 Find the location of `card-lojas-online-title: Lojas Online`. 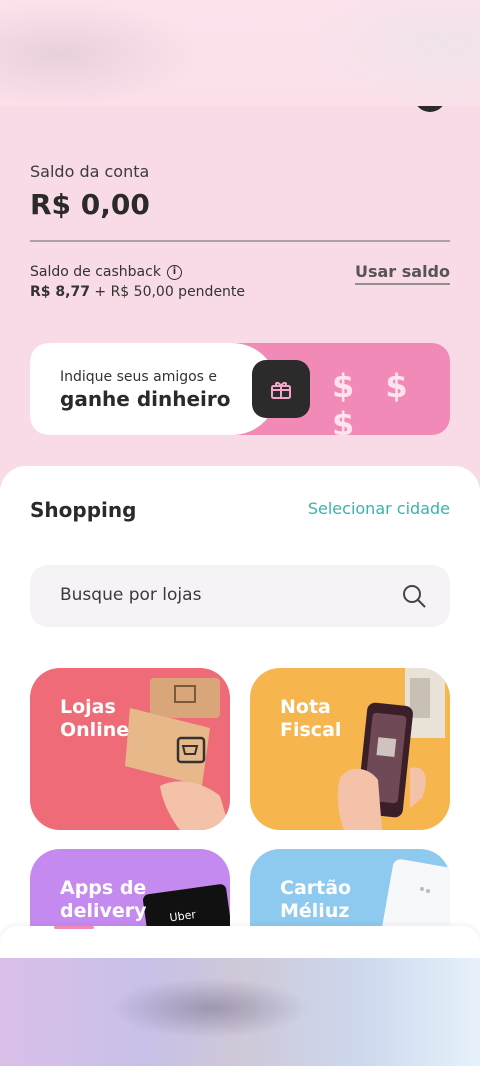

card-lojas-online-title: Lojas Online is located at coordinates (95, 718).